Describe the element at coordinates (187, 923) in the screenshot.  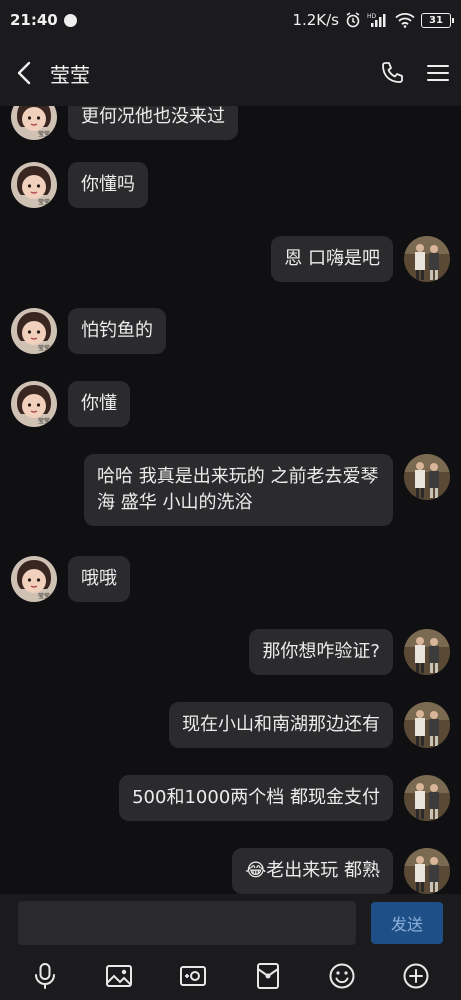
I see `message-input` at that location.